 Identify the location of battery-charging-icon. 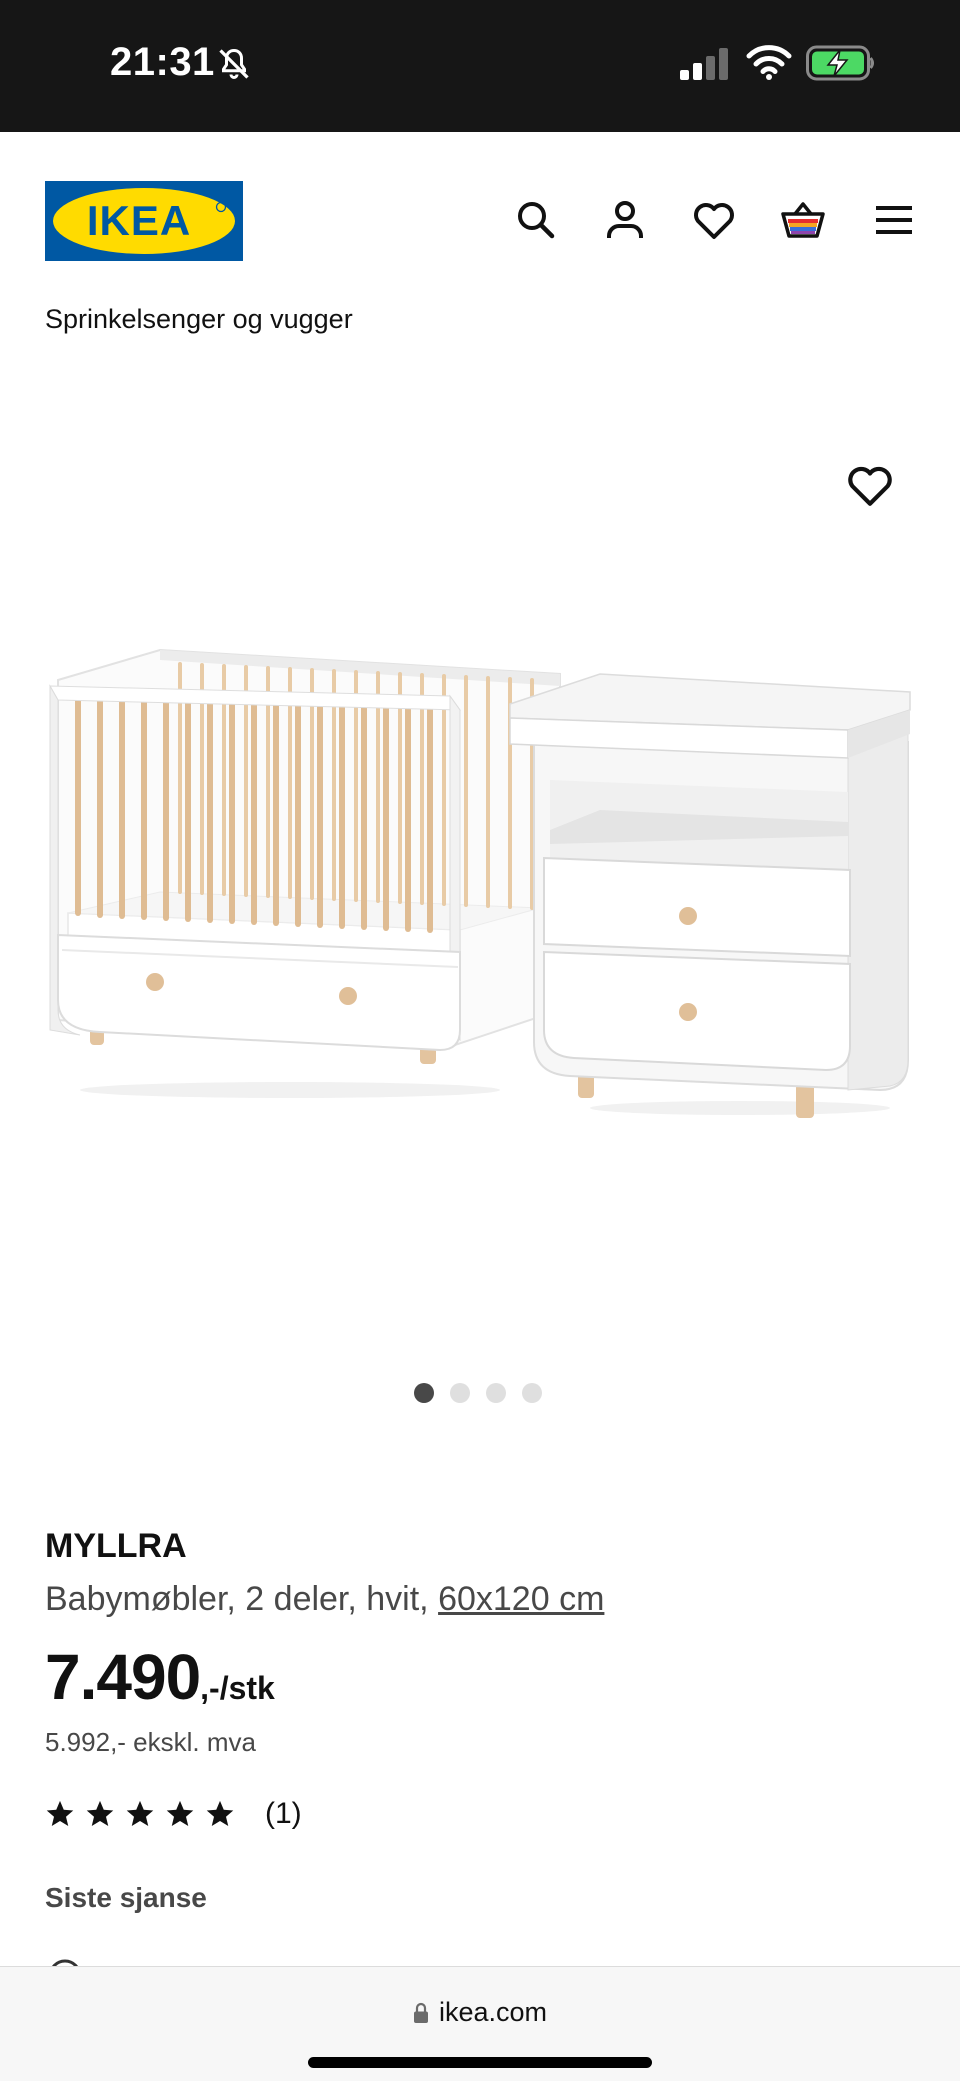
(840, 63).